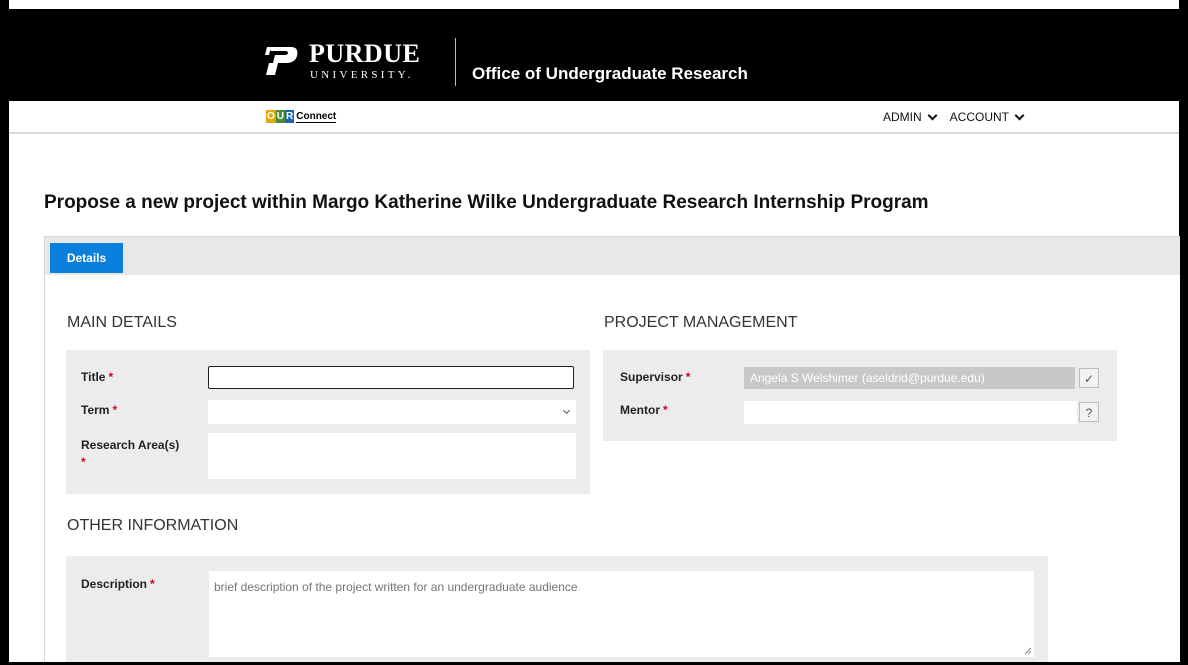  I want to click on resize-grip-icon, so click(1027, 650).